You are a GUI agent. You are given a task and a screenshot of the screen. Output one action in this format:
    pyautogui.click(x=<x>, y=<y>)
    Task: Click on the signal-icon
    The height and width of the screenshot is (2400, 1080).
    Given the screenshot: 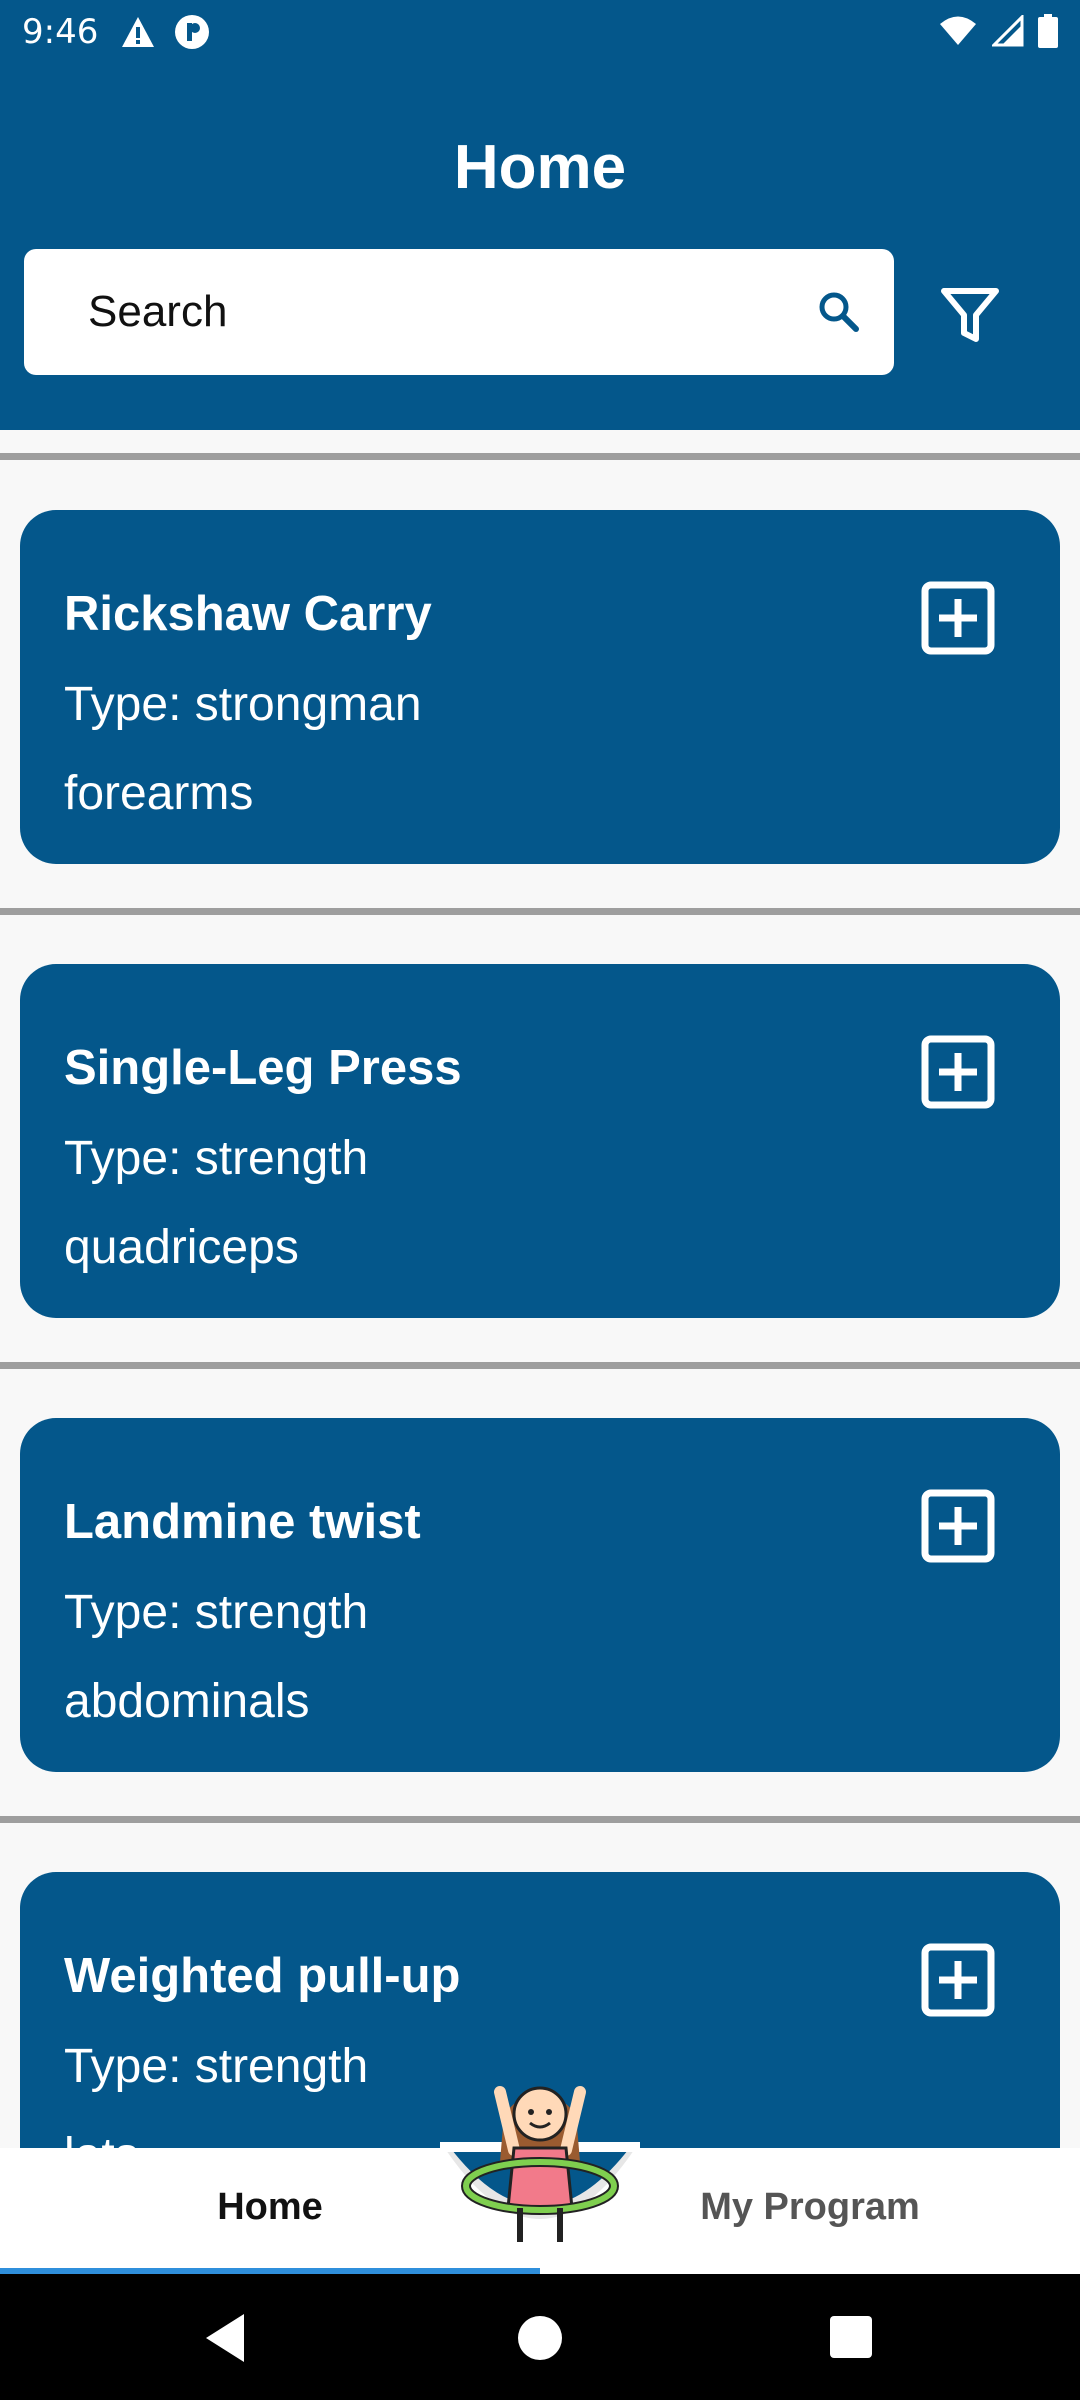 What is the action you would take?
    pyautogui.click(x=1008, y=31)
    